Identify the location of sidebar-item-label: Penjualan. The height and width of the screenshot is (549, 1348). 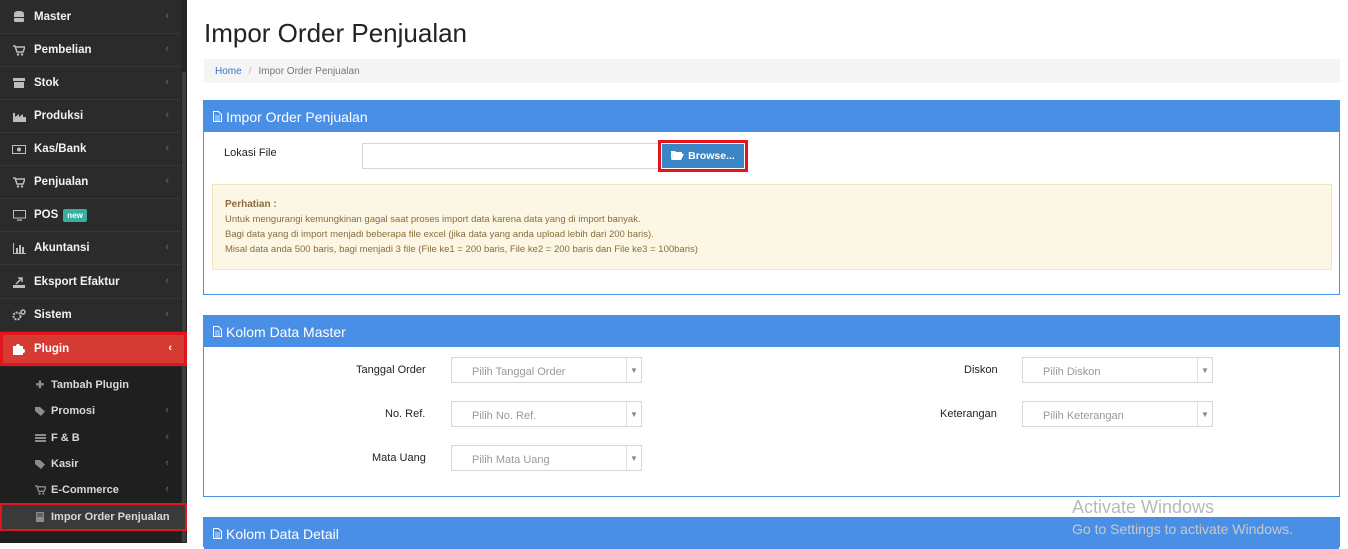
(61, 182).